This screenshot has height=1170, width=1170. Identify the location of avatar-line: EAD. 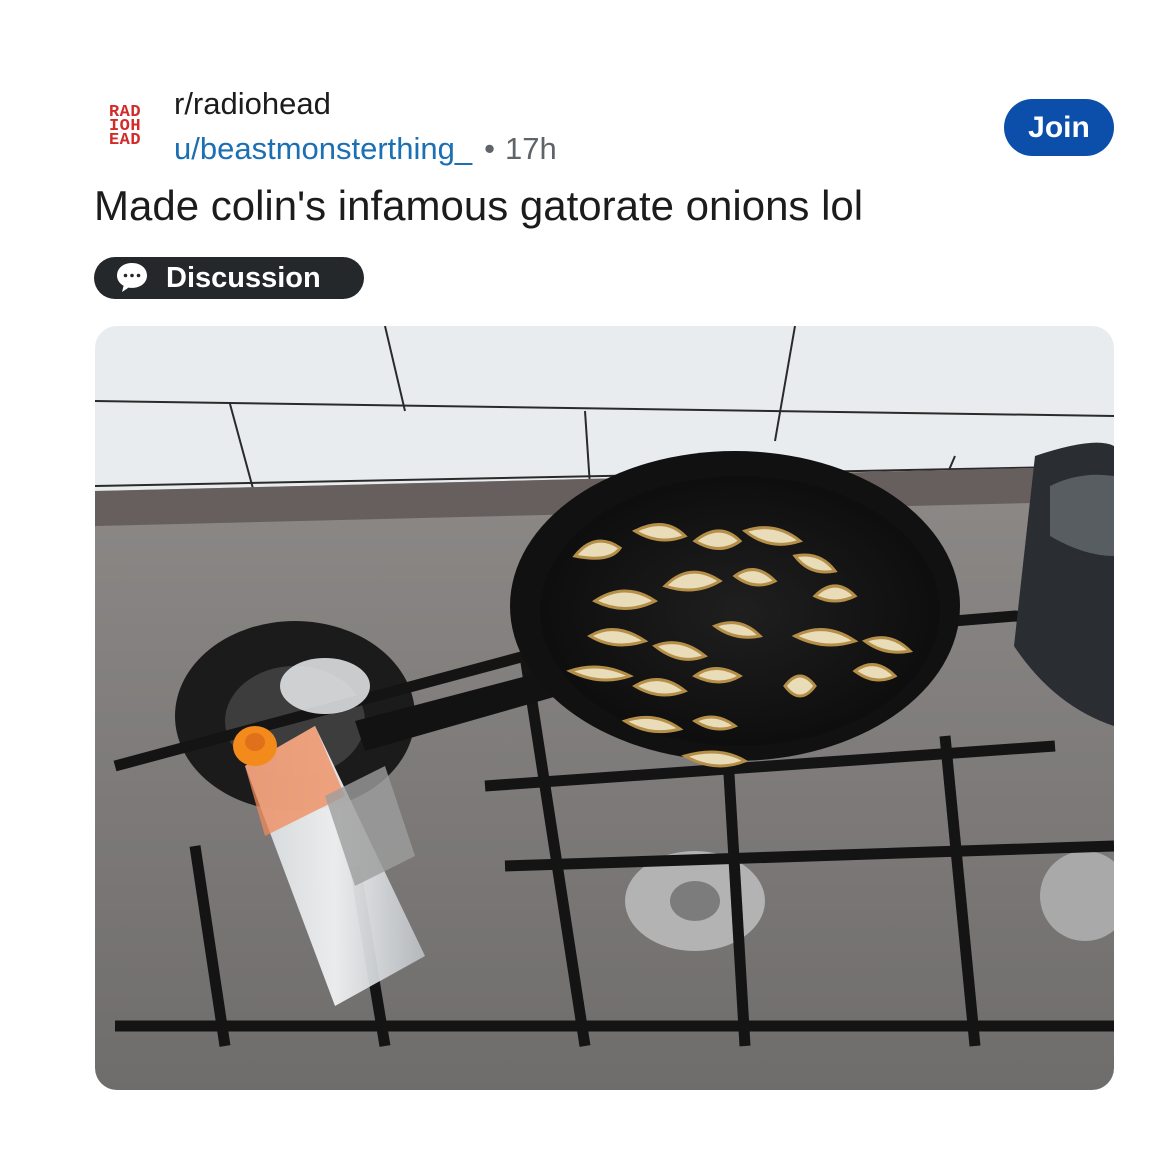
(125, 140).